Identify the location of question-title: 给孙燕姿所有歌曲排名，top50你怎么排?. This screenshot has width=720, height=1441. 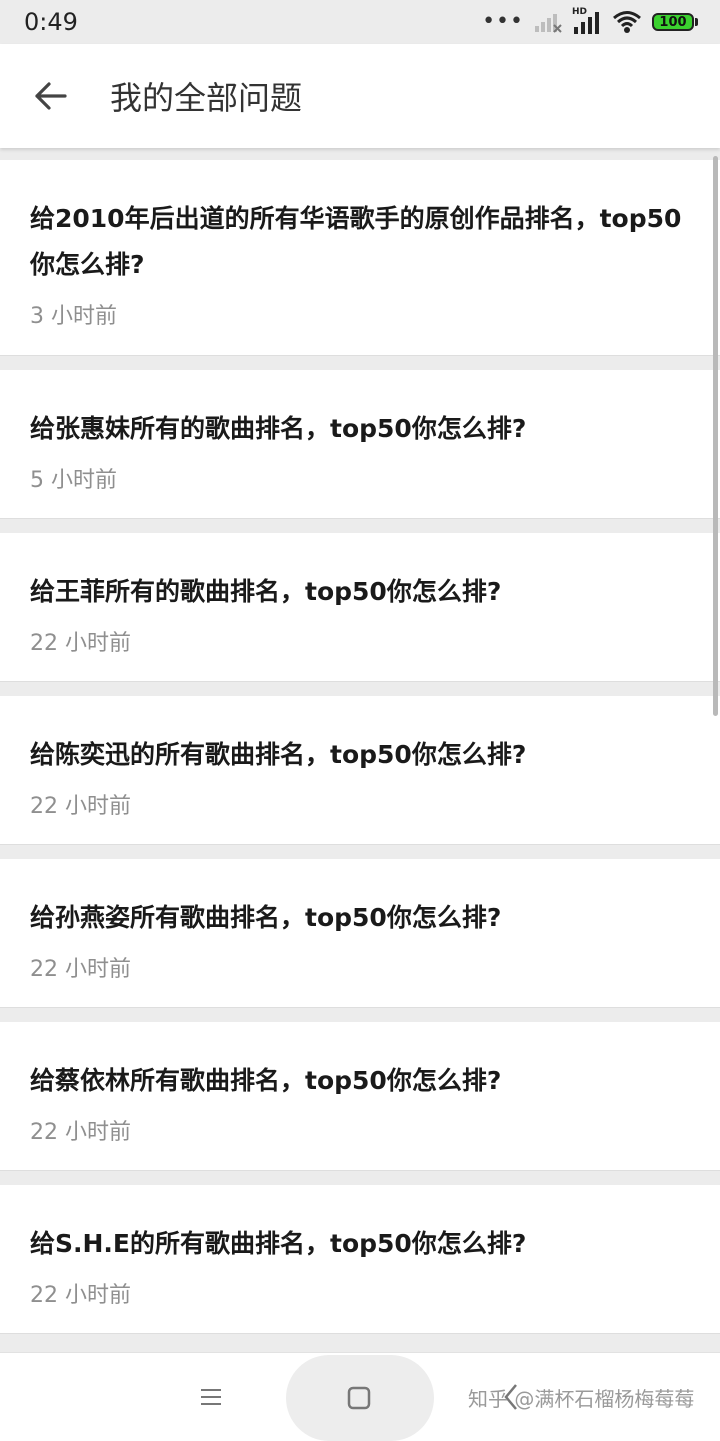
(360, 918).